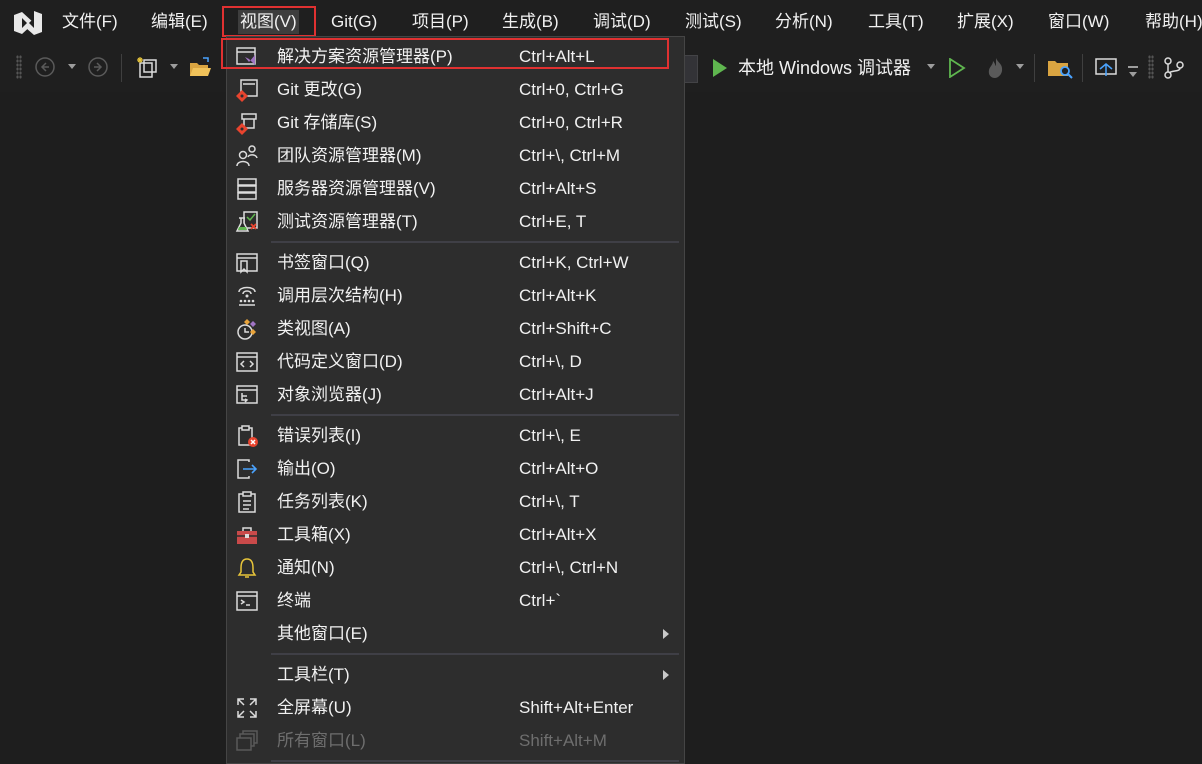 The height and width of the screenshot is (764, 1202). Describe the element at coordinates (550, 435) in the screenshot. I see `menu-item-shortcut: Ctrl+\, E` at that location.